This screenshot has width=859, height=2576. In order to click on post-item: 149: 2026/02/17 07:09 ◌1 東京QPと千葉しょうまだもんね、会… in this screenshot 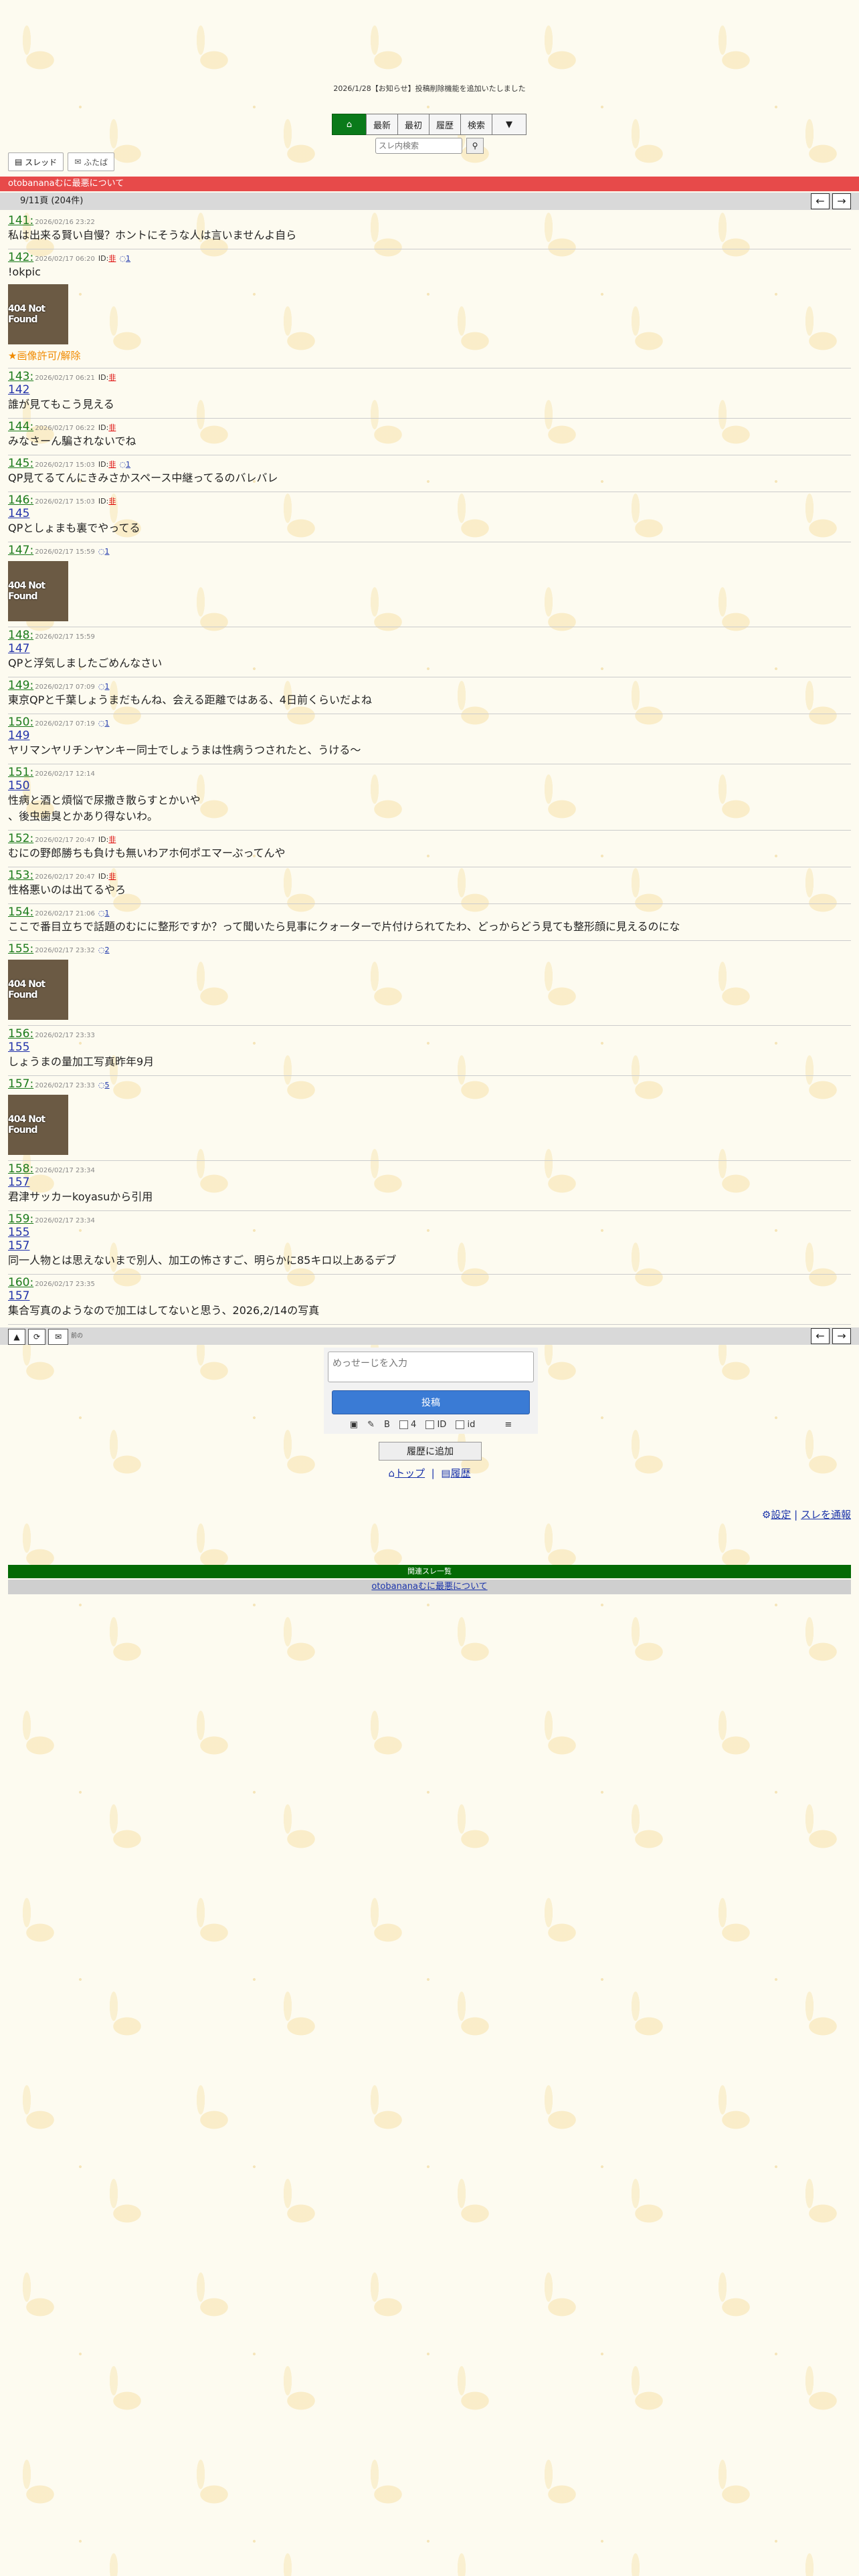, I will do `click(429, 695)`.